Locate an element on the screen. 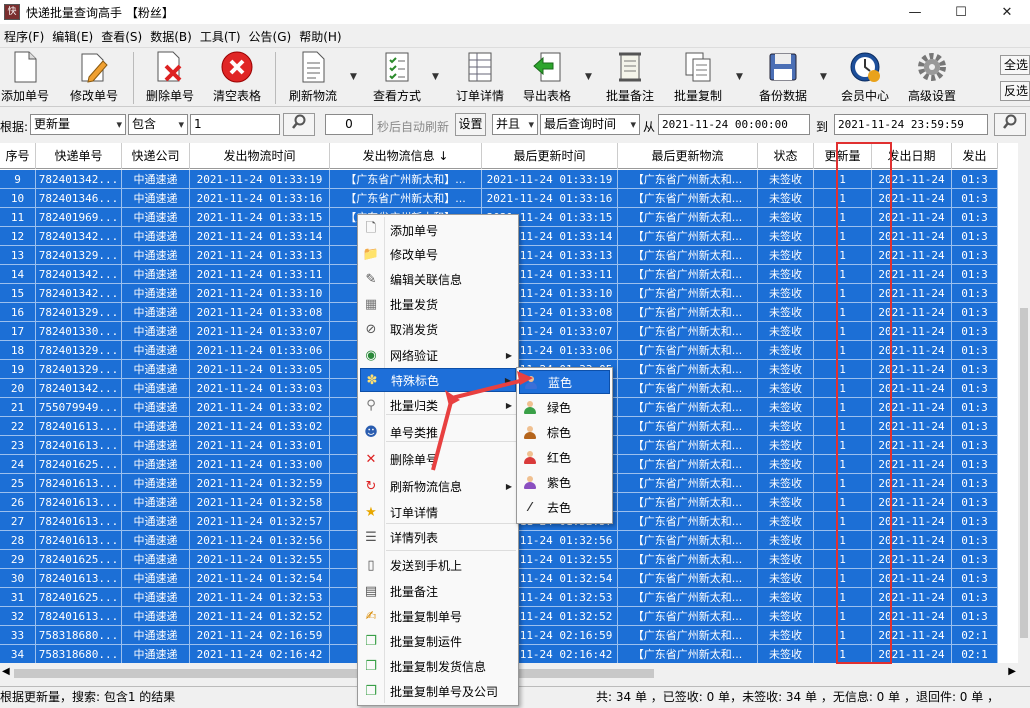 This screenshot has width=1030, height=708. color-option-0: 蓝色 is located at coordinates (564, 382).